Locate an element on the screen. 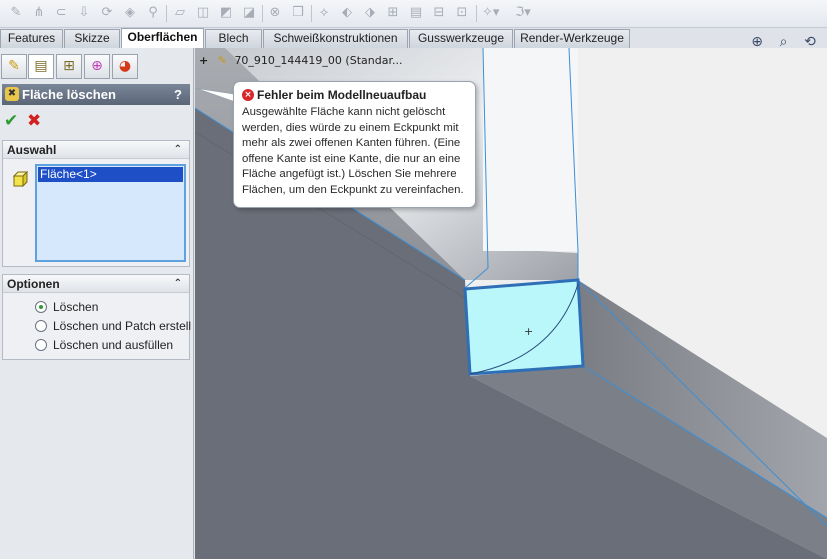  radio-label: Löschen is located at coordinates (76, 307).